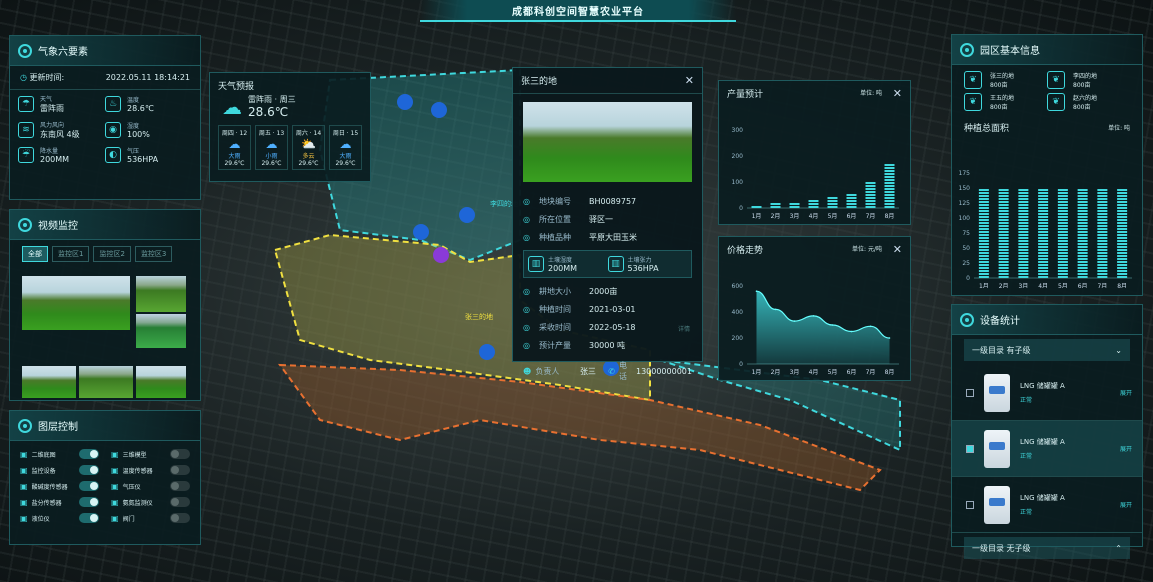  What do you see at coordinates (1042, 498) in the screenshot?
I see `device-name: LNG 储罐罐 A` at bounding box center [1042, 498].